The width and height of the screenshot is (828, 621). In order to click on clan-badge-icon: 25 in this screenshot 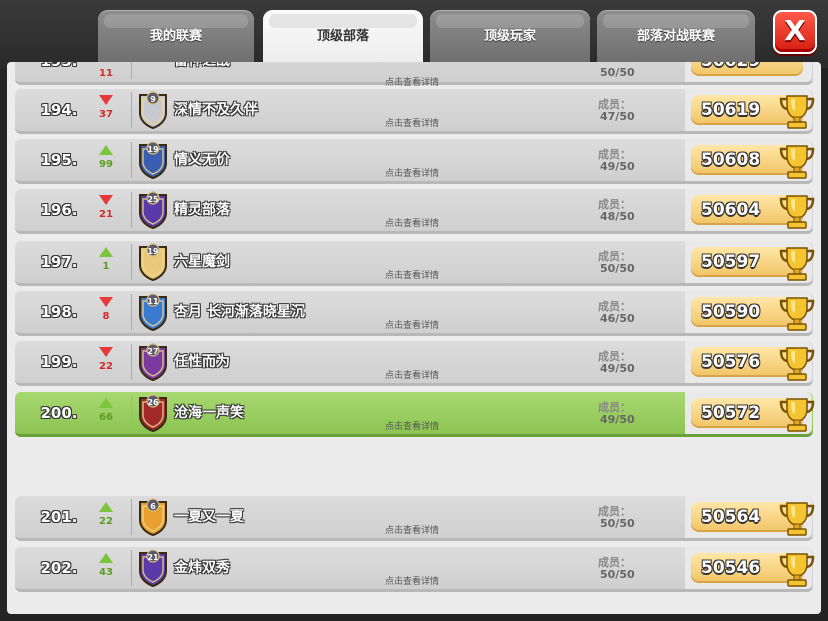, I will do `click(153, 210)`.